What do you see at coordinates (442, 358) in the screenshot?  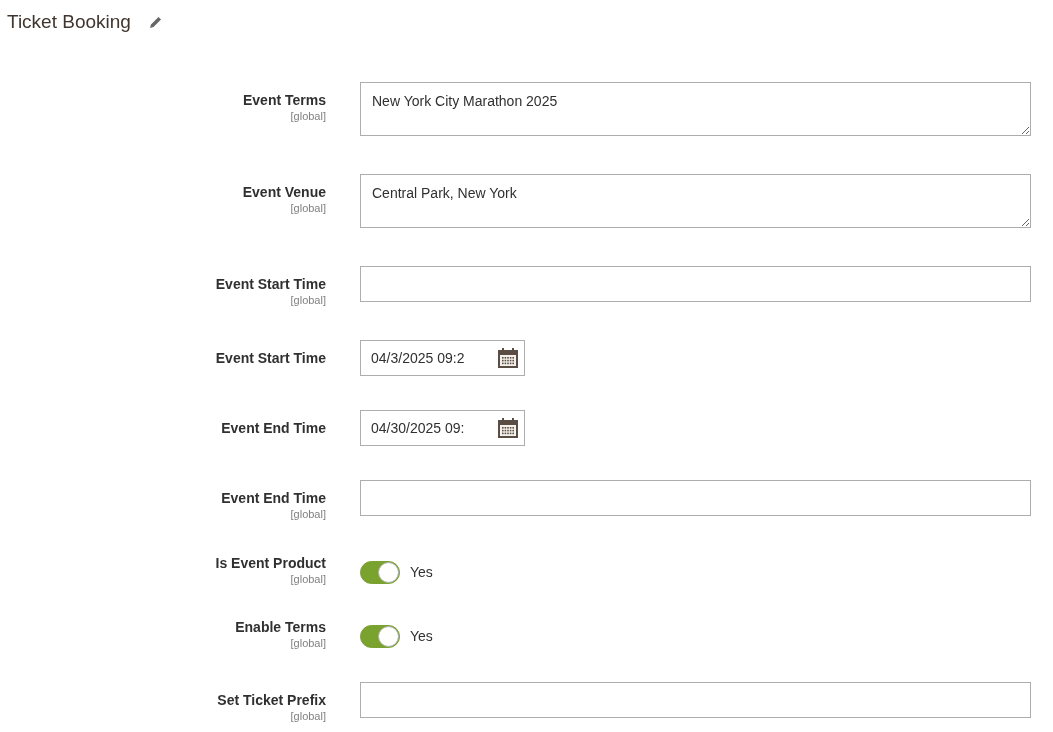 I see `date-field: 04/3/2025 09:2` at bounding box center [442, 358].